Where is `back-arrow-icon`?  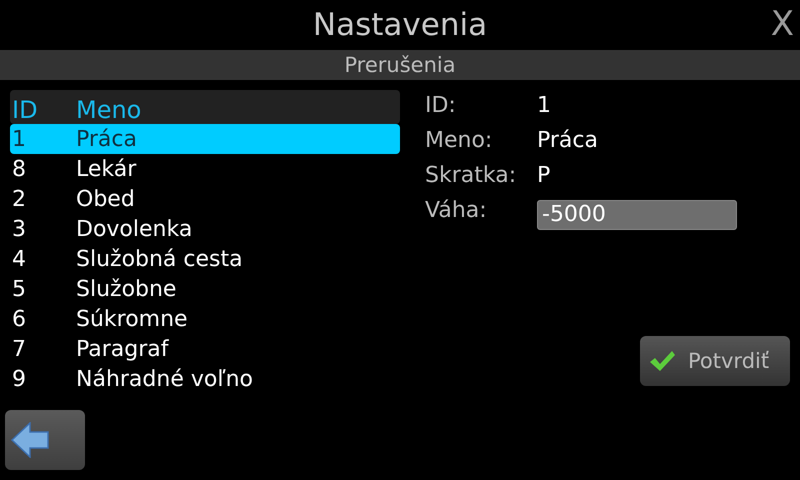
back-arrow-icon is located at coordinates (30, 440).